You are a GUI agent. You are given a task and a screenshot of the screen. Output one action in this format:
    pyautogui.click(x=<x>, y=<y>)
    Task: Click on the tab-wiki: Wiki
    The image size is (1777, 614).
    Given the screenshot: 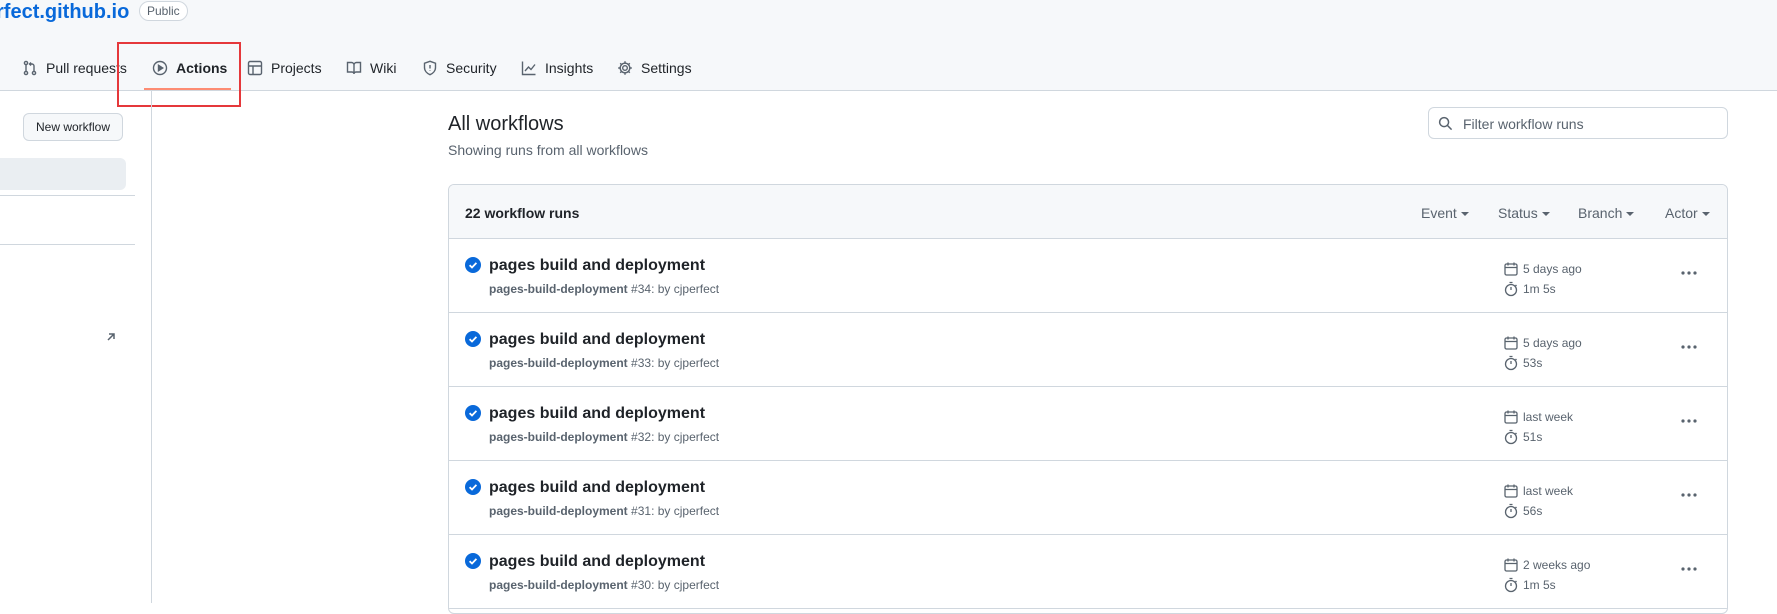 What is the action you would take?
    pyautogui.click(x=371, y=68)
    